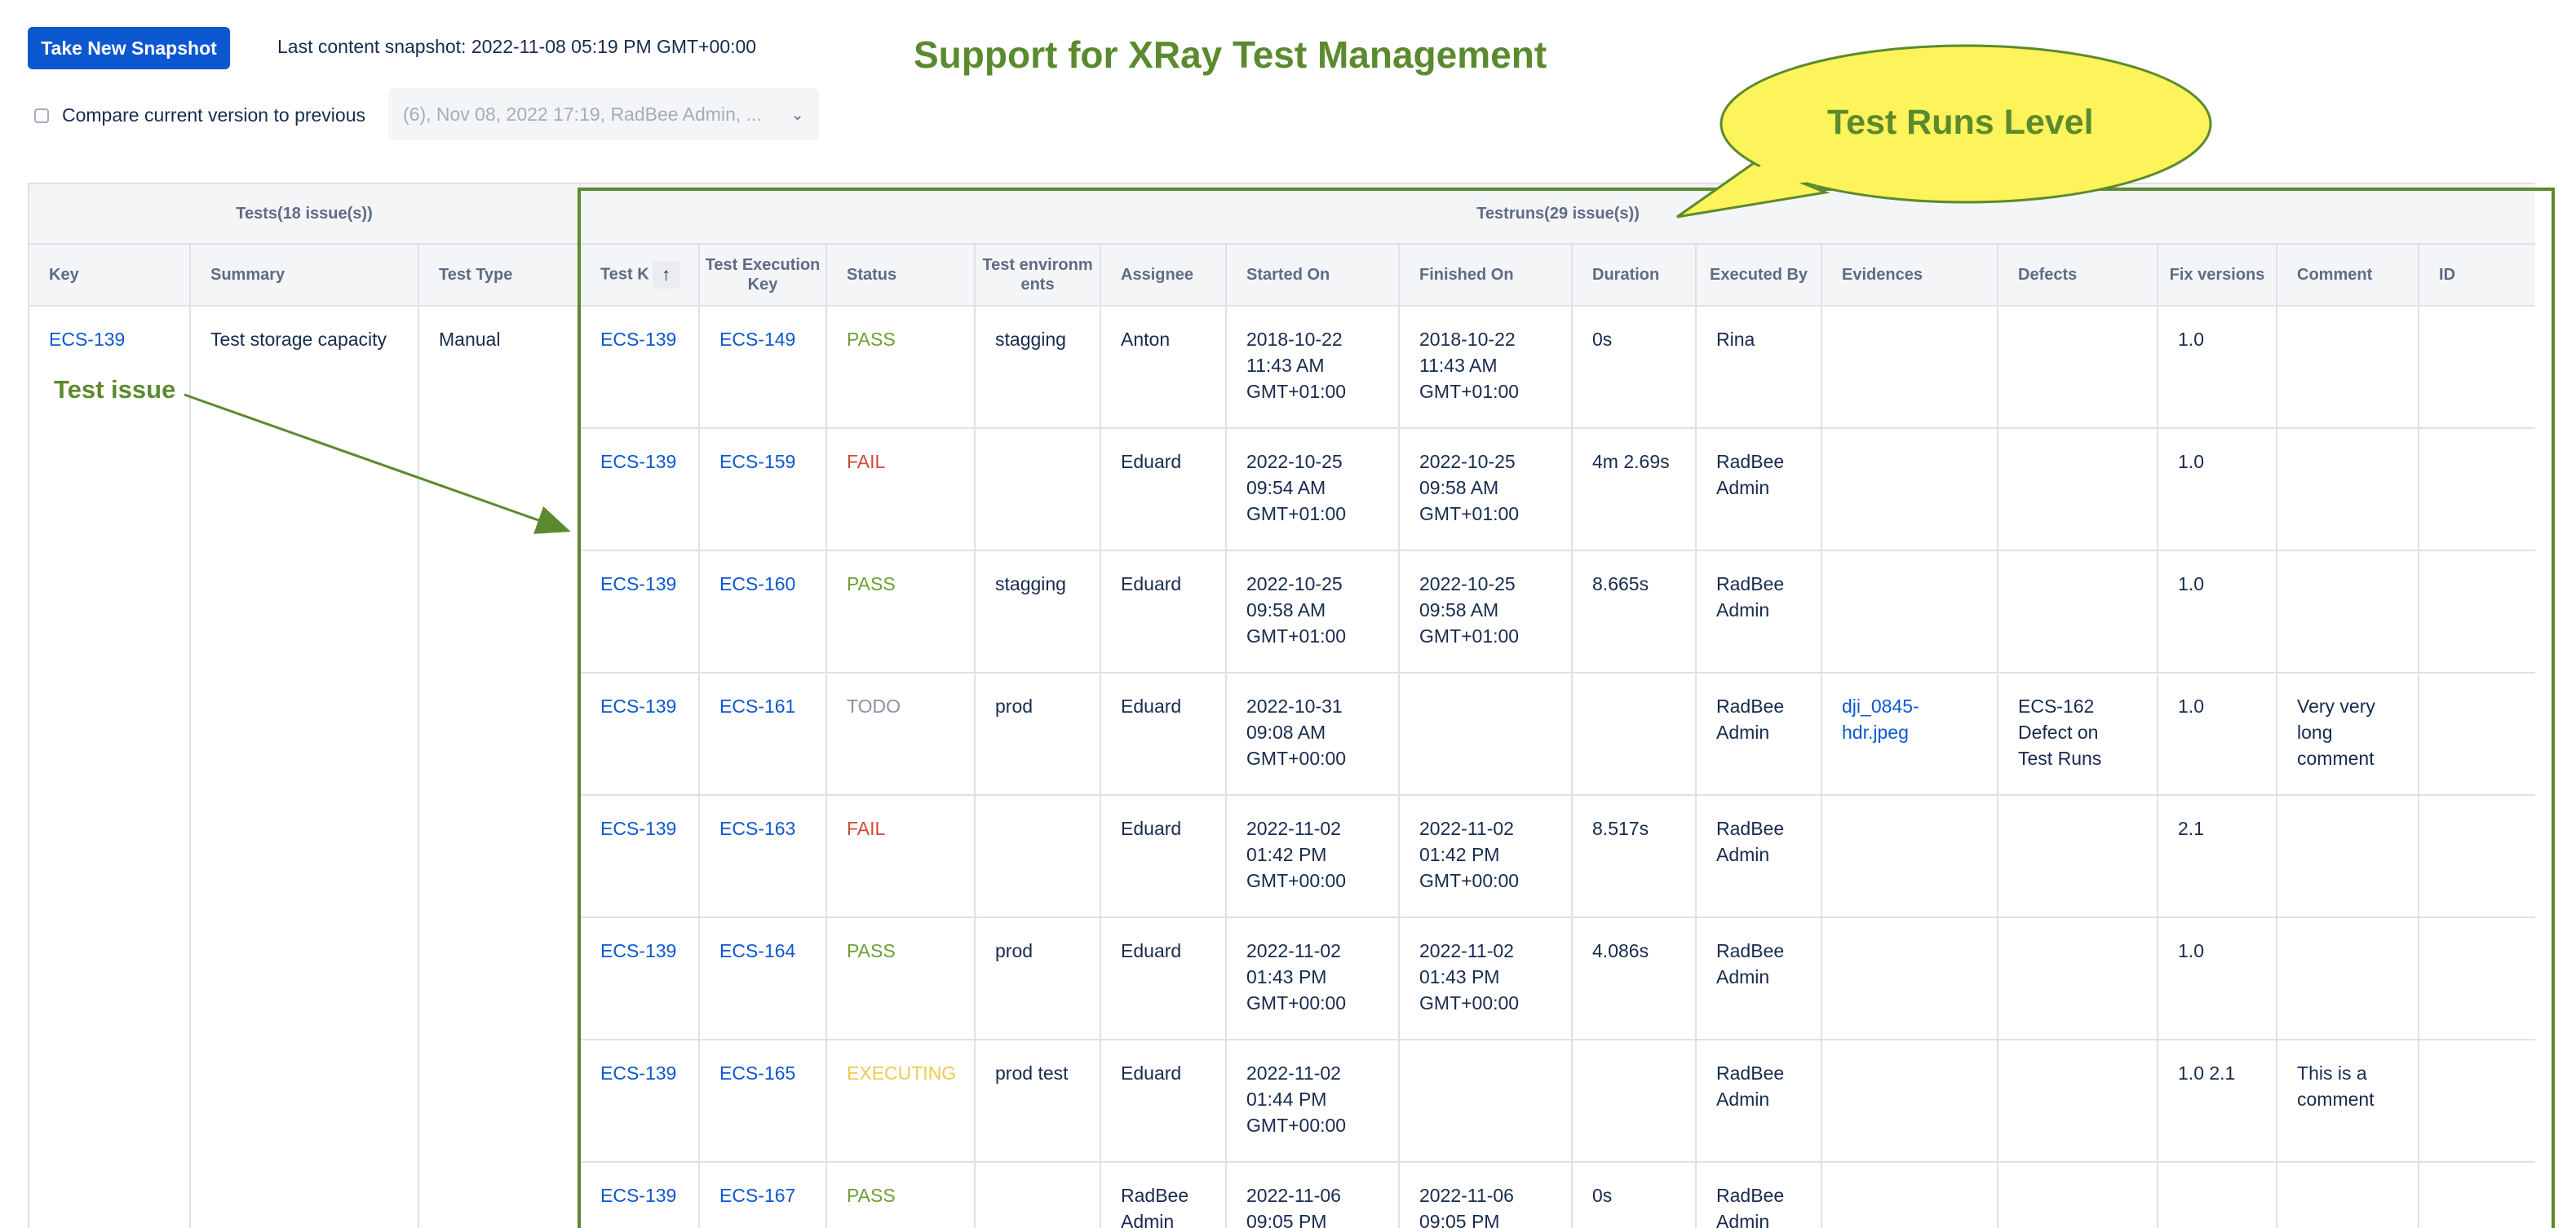 This screenshot has height=1228, width=2576. What do you see at coordinates (757, 1073) in the screenshot?
I see `run-exec-key-link: ECS-165` at bounding box center [757, 1073].